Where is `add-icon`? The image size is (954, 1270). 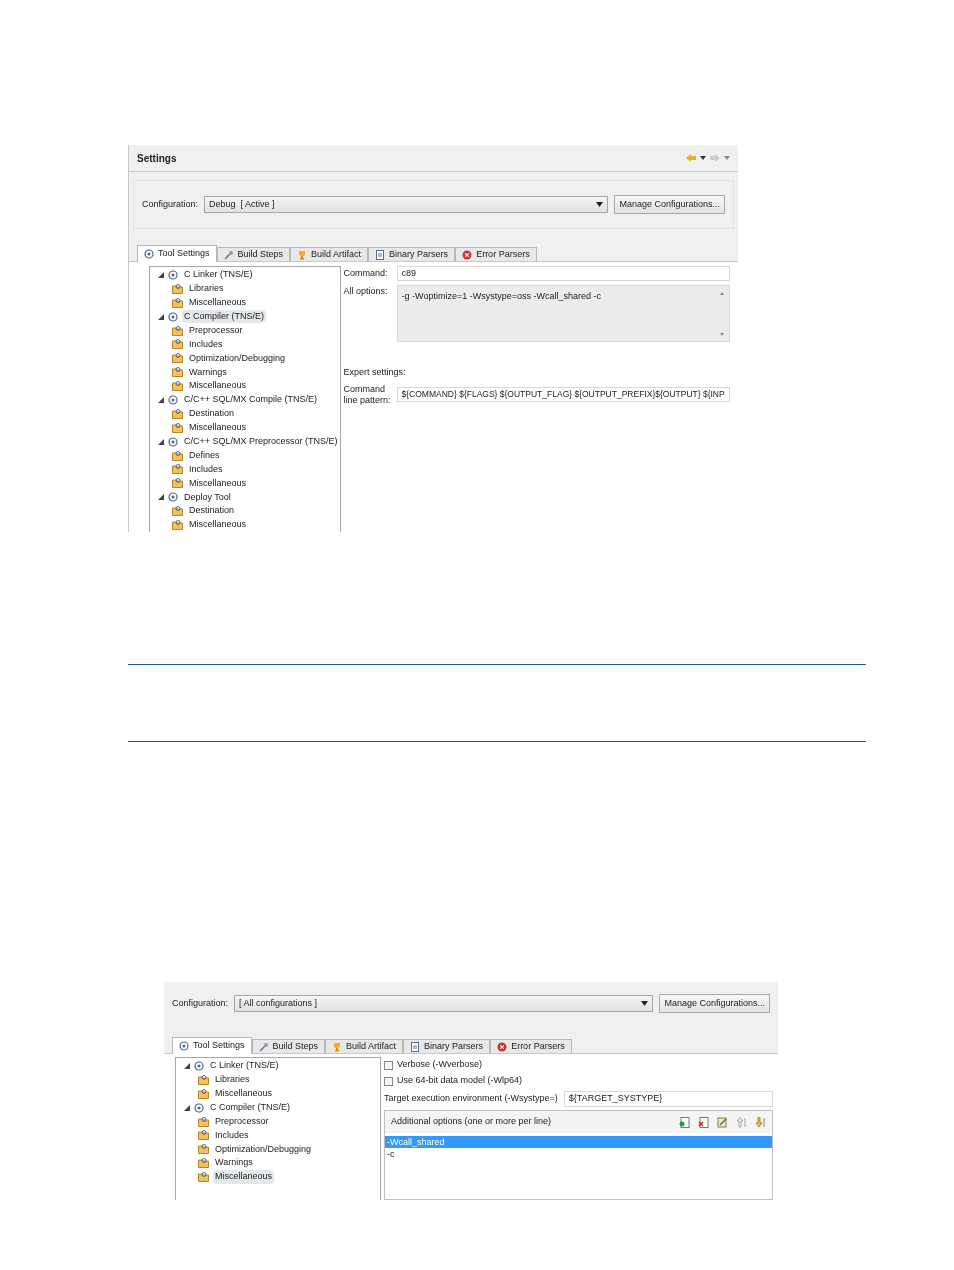 add-icon is located at coordinates (684, 1122).